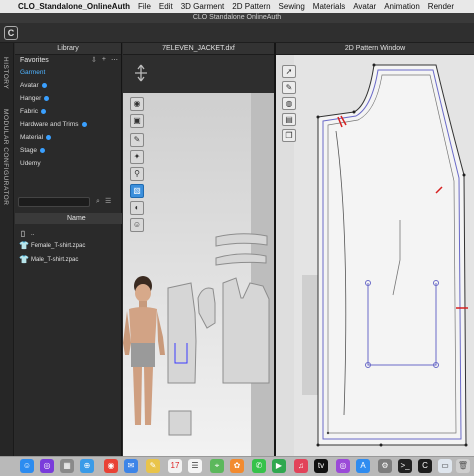 Image resolution: width=474 pixels, height=476 pixels. I want to click on library-item-avatar: Avatar, so click(33, 85).